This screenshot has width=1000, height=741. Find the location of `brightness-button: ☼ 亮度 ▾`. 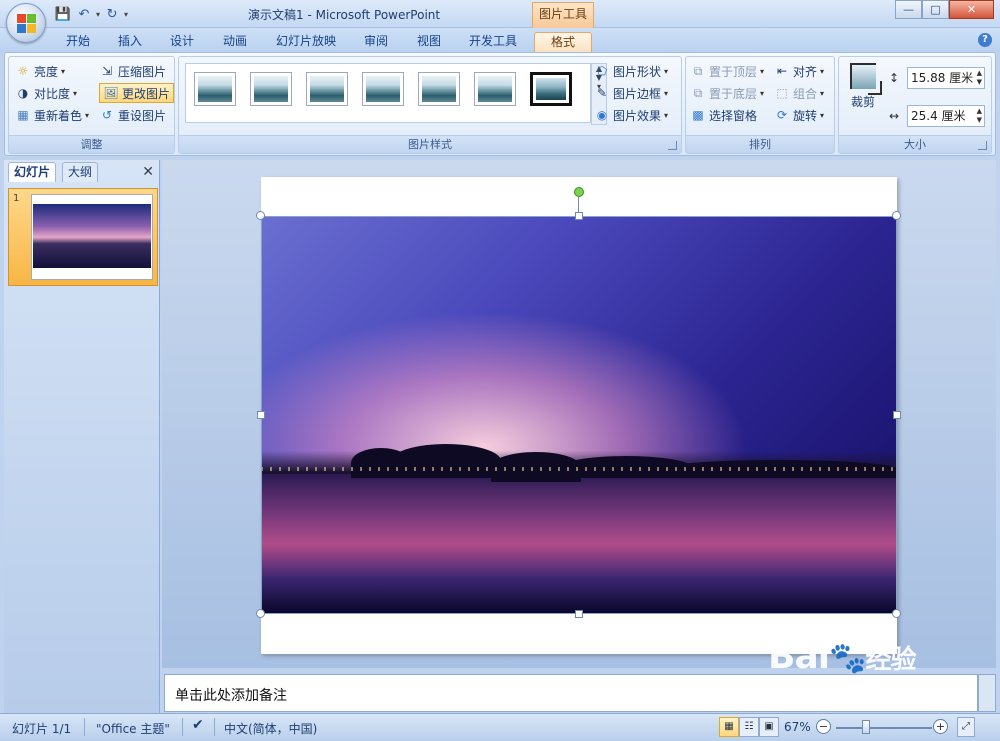

brightness-button: ☼ 亮度 ▾ is located at coordinates (40, 71).